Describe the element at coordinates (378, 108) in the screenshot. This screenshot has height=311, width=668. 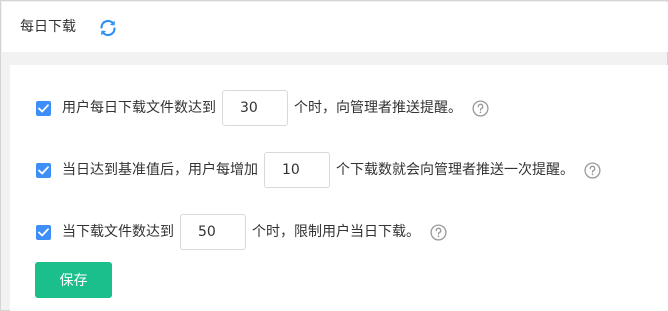
I see `rule-suffix: 个时，向管理者推送提醒。` at that location.